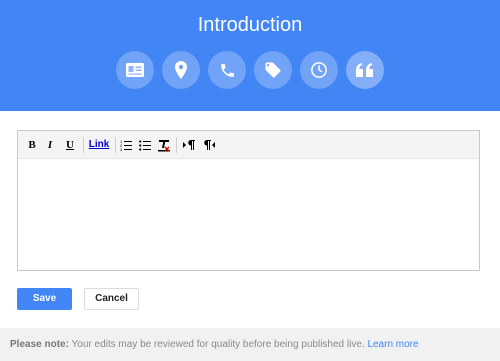  I want to click on text-direction-ltr-button, so click(189, 145).